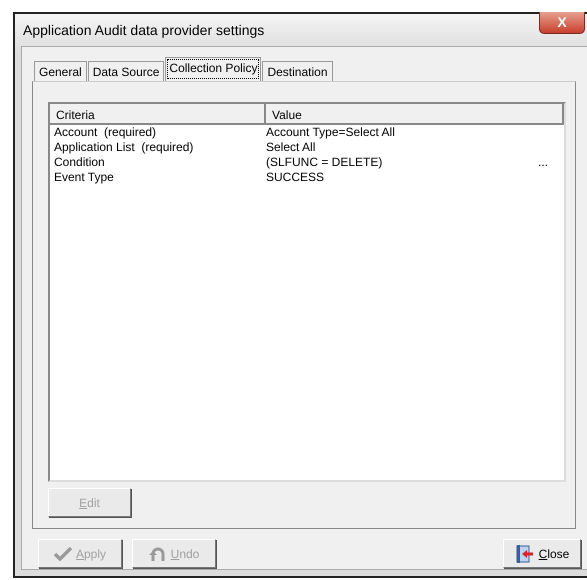  What do you see at coordinates (157, 554) in the screenshot?
I see `undo-icon` at bounding box center [157, 554].